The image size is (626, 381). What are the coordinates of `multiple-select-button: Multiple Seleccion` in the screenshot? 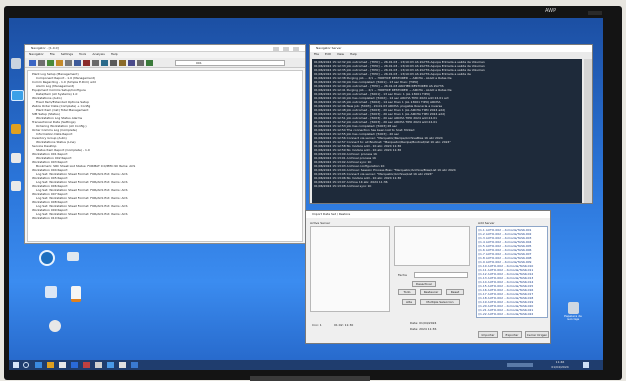 It's located at (440, 302).